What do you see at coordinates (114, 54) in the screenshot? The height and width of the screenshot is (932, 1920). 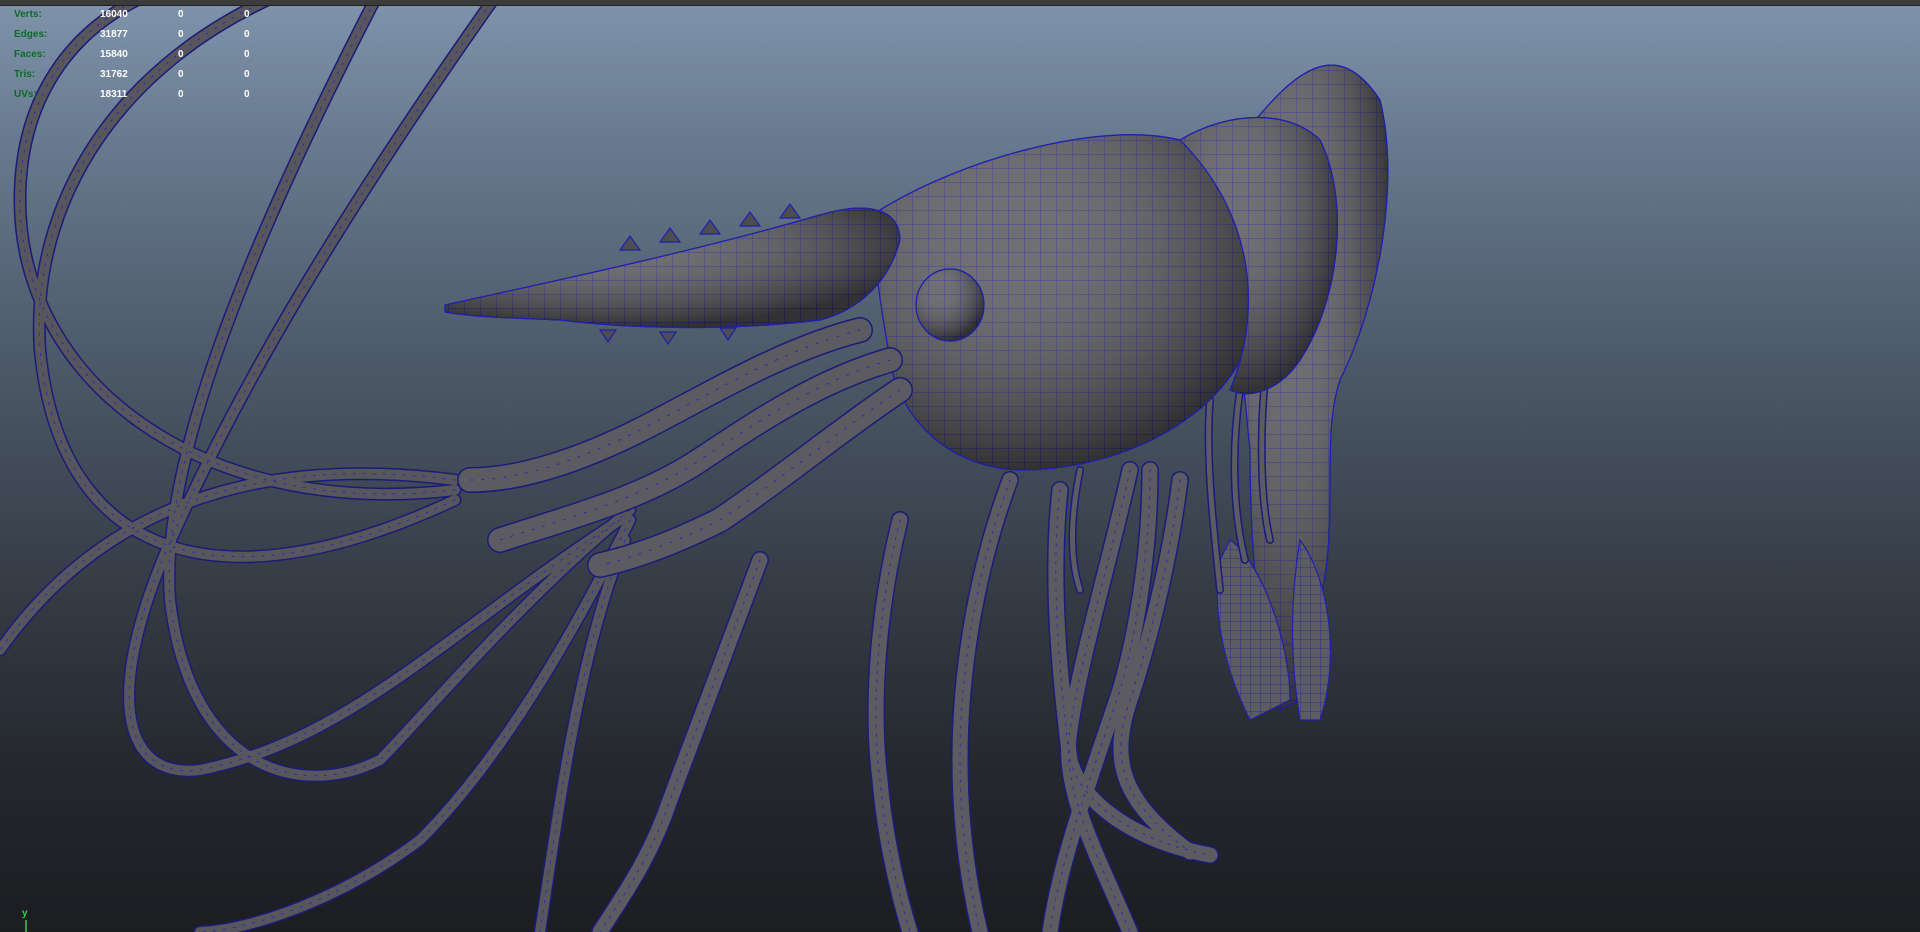 I see `hud-total: 15840` at bounding box center [114, 54].